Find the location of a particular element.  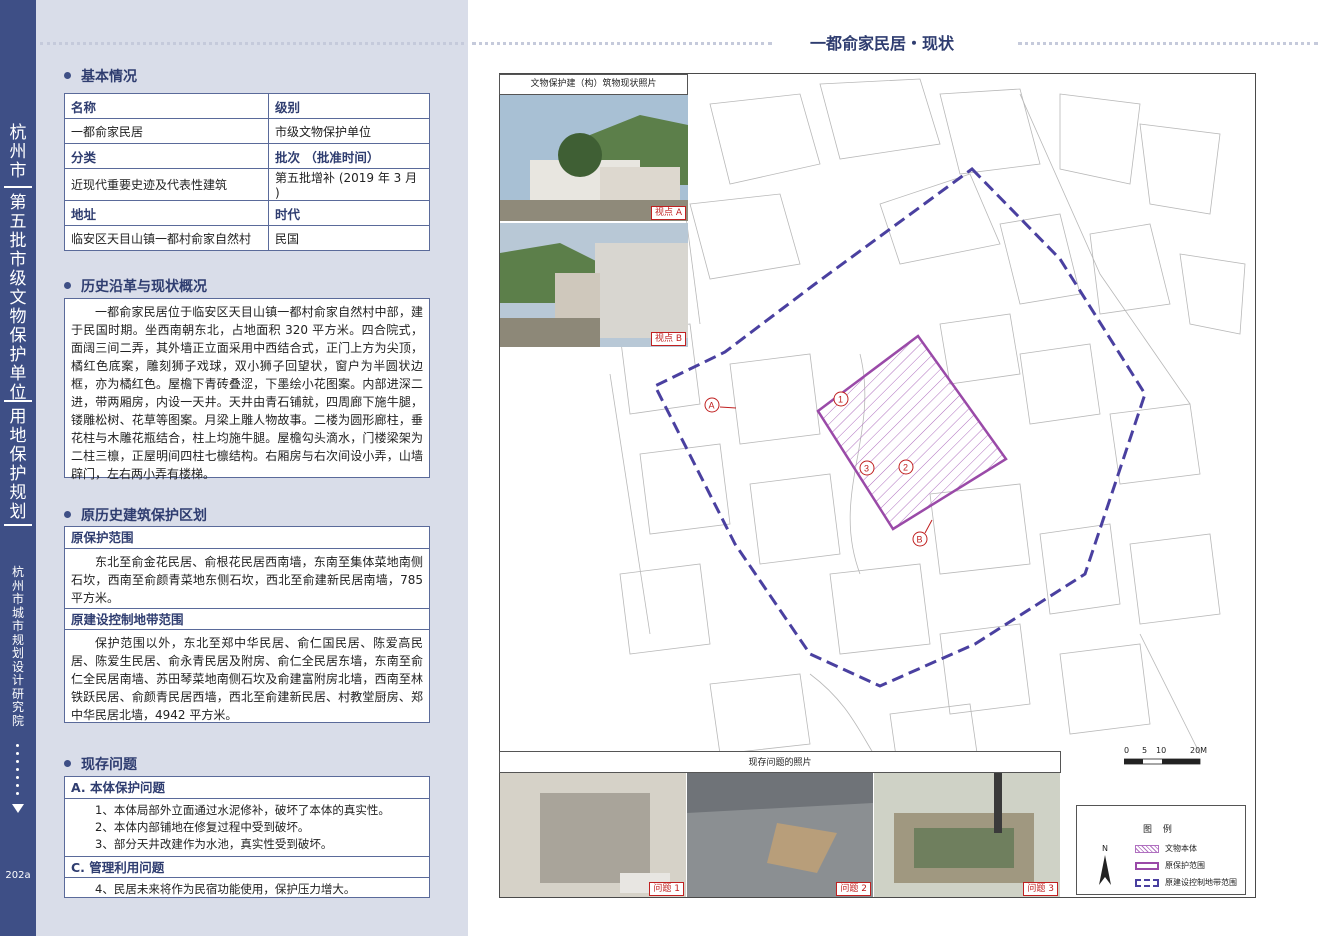

name-label: 名称 is located at coordinates (166, 106).